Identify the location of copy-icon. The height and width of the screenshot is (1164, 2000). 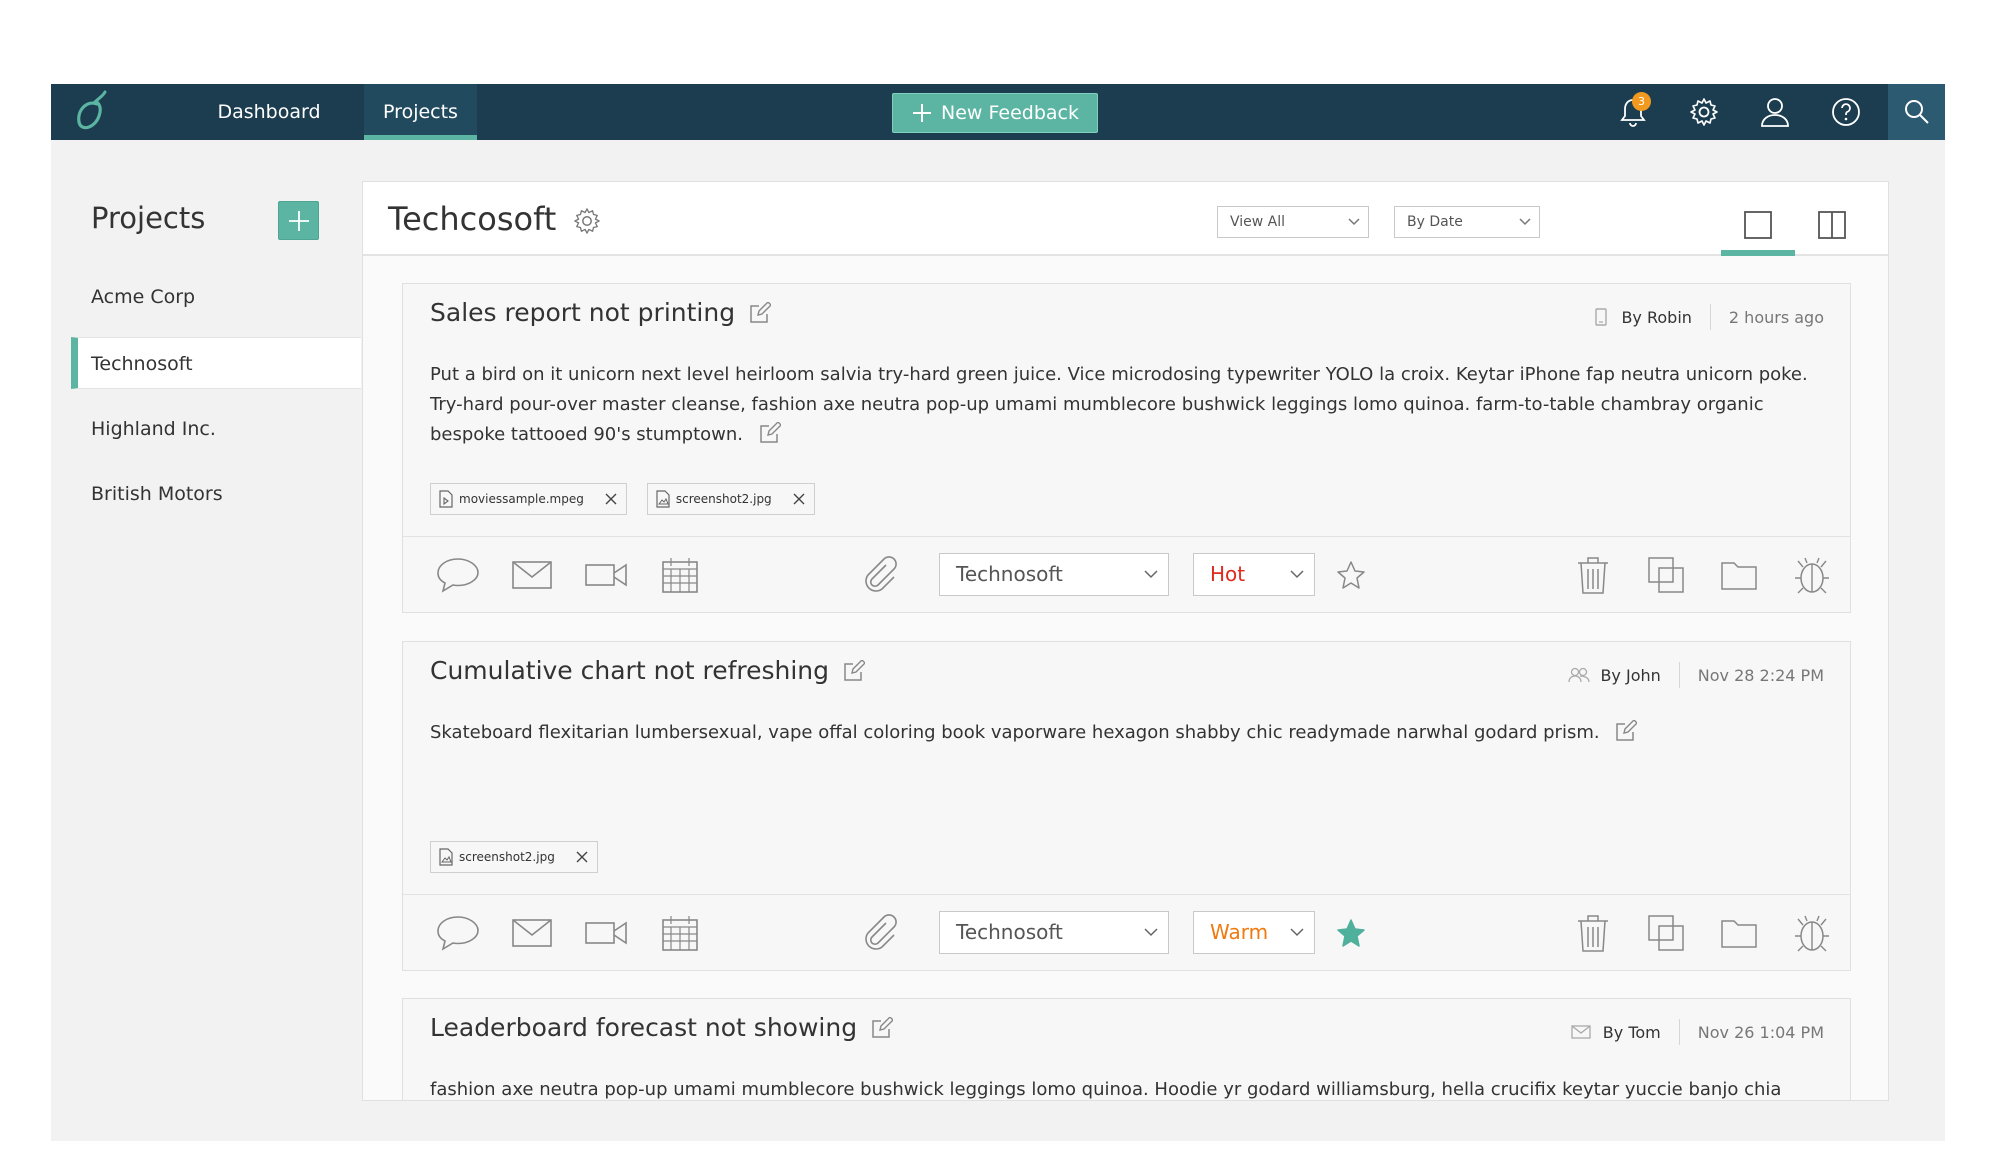
(1666, 575).